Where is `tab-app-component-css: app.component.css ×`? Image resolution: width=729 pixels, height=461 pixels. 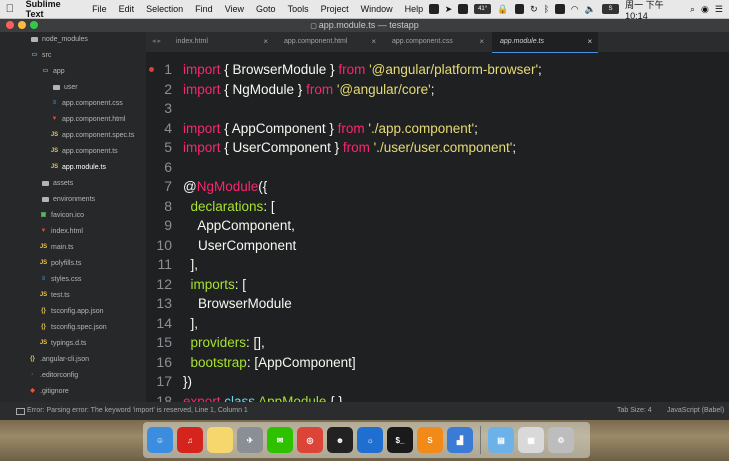 tab-app-component-css: app.component.css × is located at coordinates (437, 42).